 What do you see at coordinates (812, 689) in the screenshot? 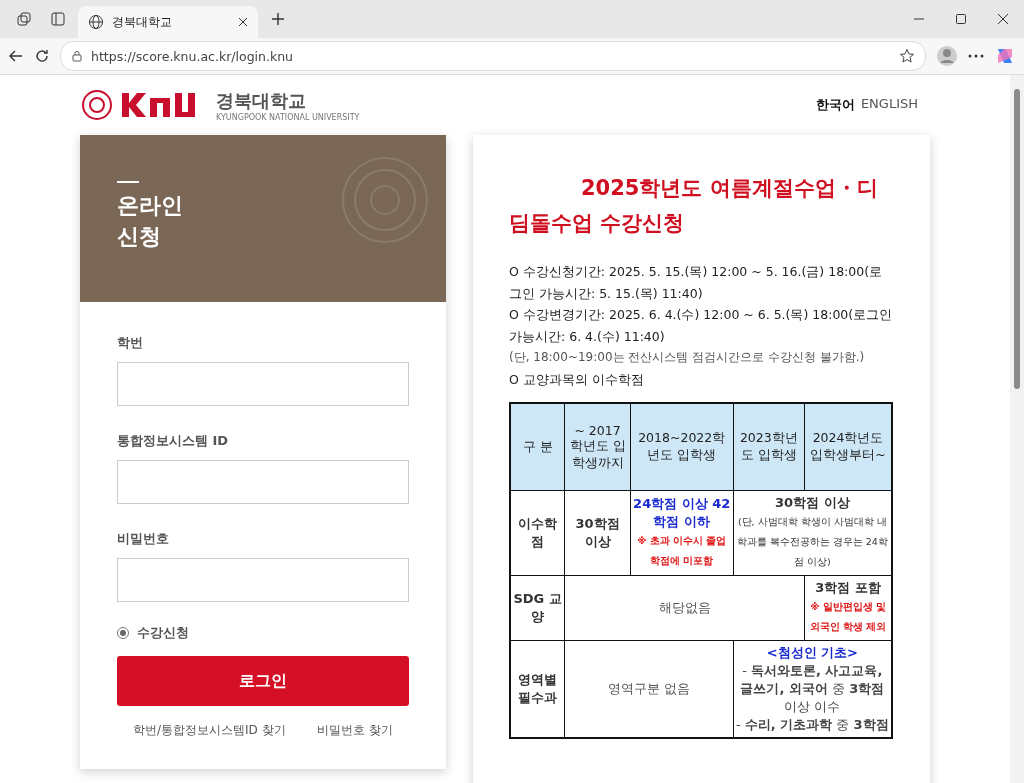
I see `cell-text: - 독서와토론, 사고교육, 글쓰기, 외국어 중 3학점 이상 이수` at bounding box center [812, 689].